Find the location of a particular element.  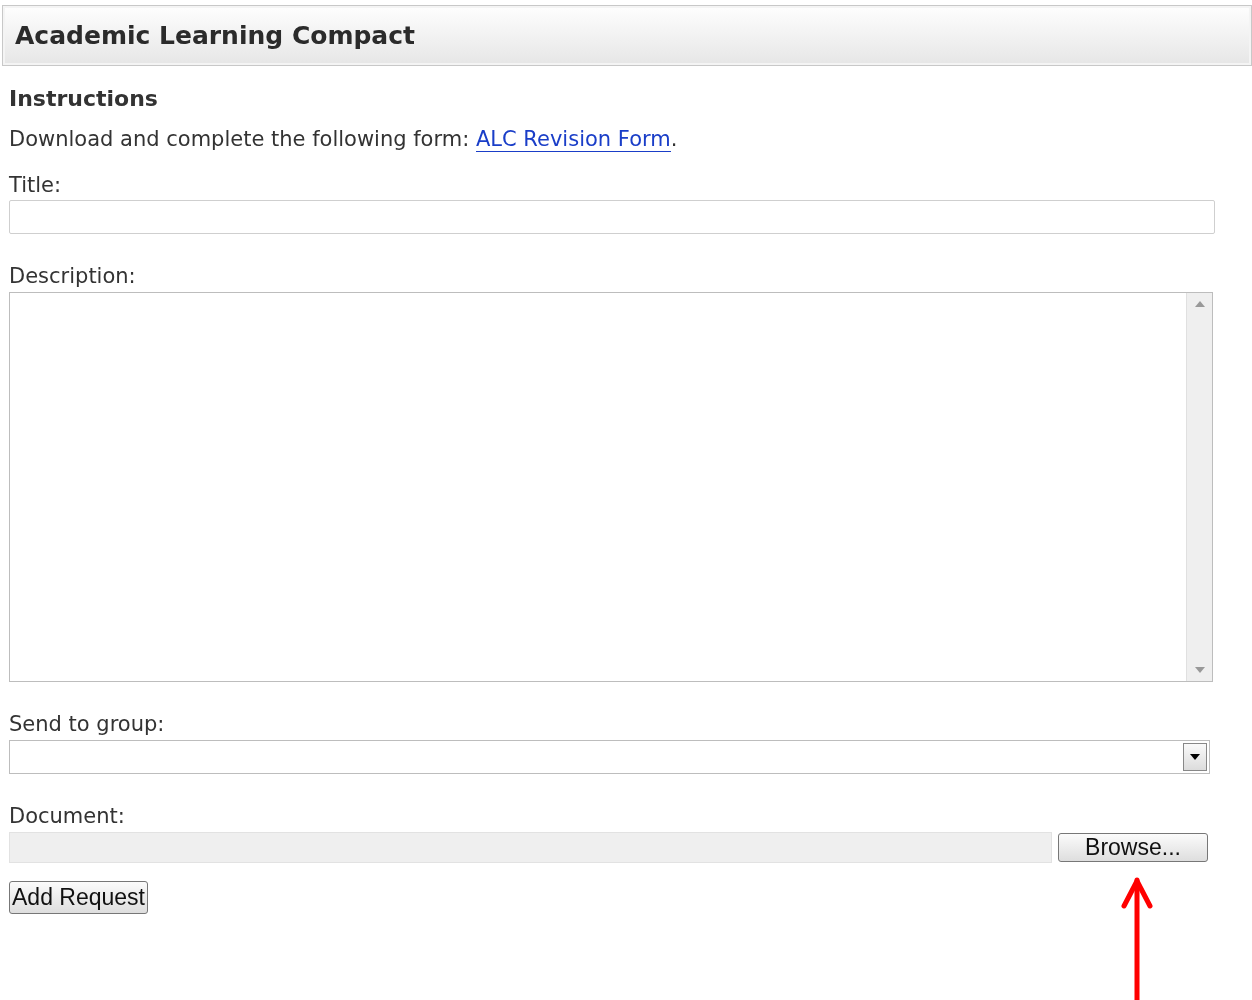

instructions-text: Download and complete the following form: ALC Revision Form. is located at coordinates (343, 139).